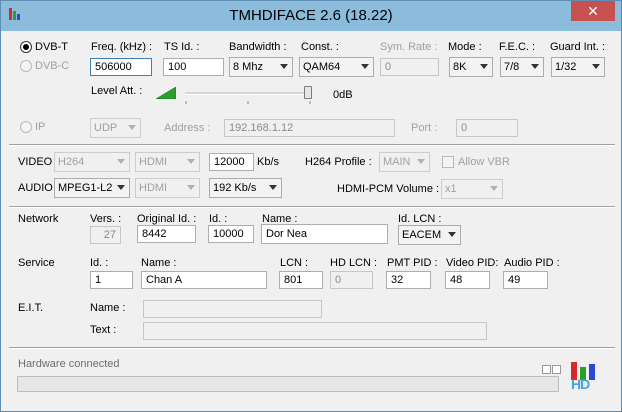  What do you see at coordinates (92, 188) in the screenshot?
I see `audio-codec-select: MPEG1-L2` at bounding box center [92, 188].